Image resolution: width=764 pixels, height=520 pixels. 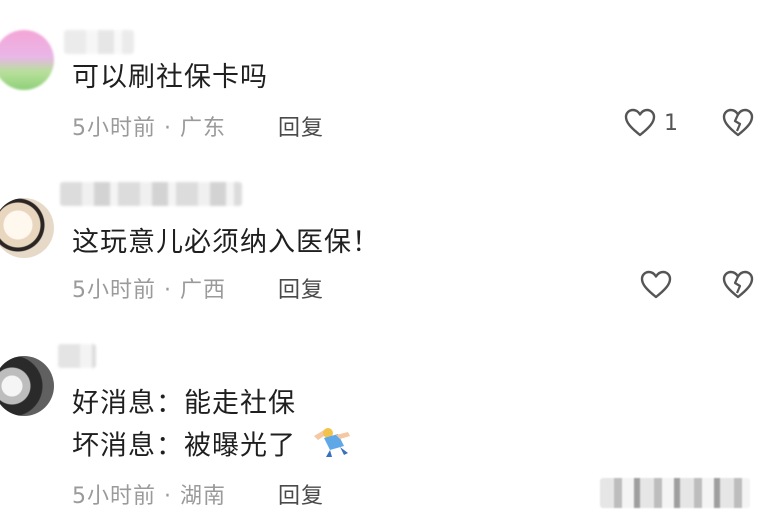 I want to click on like-count: 1, so click(x=671, y=123).